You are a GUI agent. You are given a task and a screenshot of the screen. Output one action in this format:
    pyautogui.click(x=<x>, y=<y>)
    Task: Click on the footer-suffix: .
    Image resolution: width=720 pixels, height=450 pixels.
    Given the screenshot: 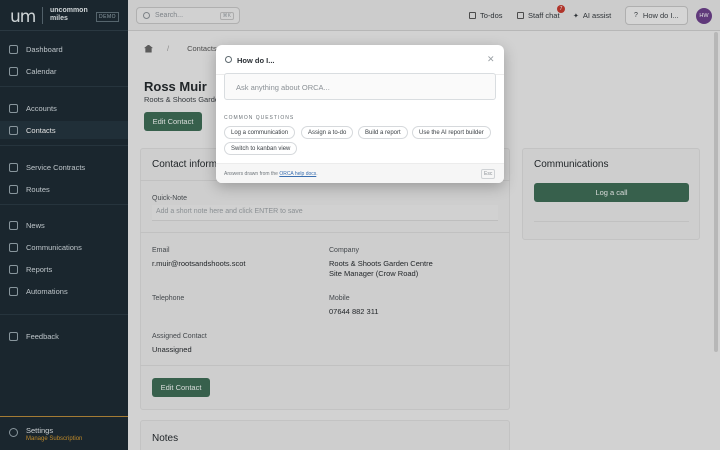 What is the action you would take?
    pyautogui.click(x=317, y=174)
    